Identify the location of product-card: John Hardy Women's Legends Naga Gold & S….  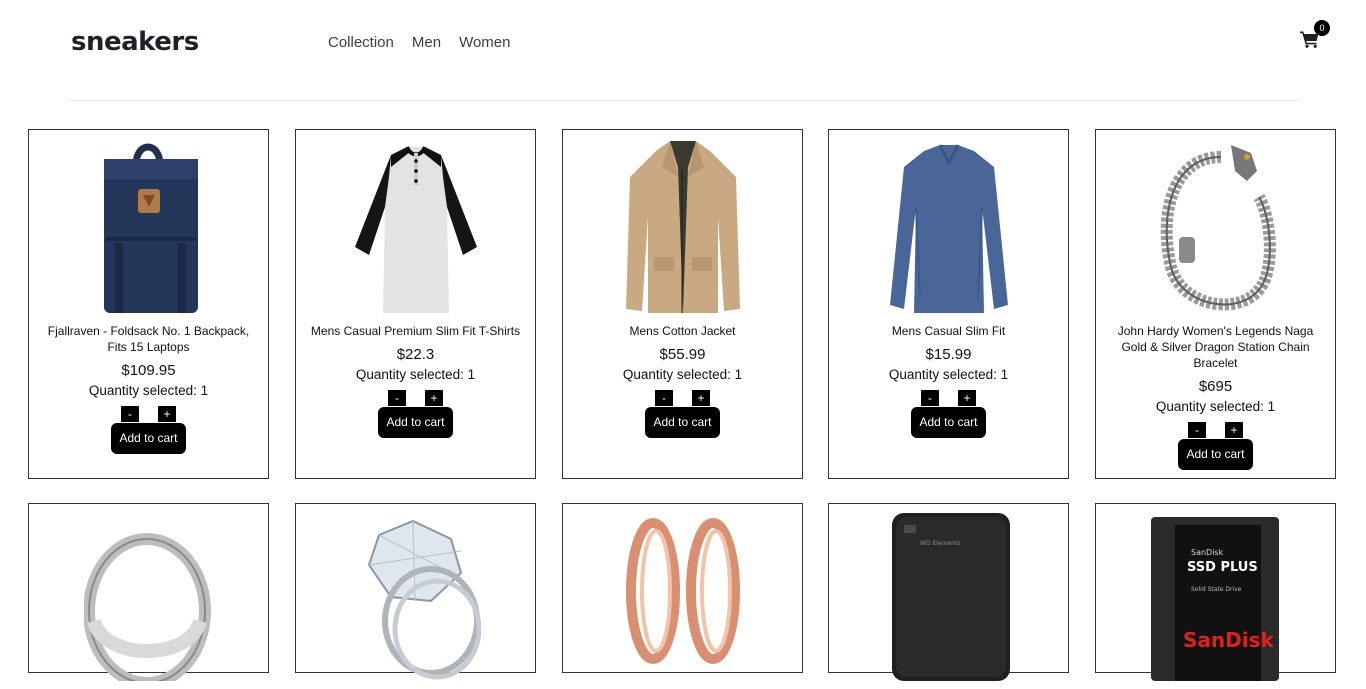
(1215, 304).